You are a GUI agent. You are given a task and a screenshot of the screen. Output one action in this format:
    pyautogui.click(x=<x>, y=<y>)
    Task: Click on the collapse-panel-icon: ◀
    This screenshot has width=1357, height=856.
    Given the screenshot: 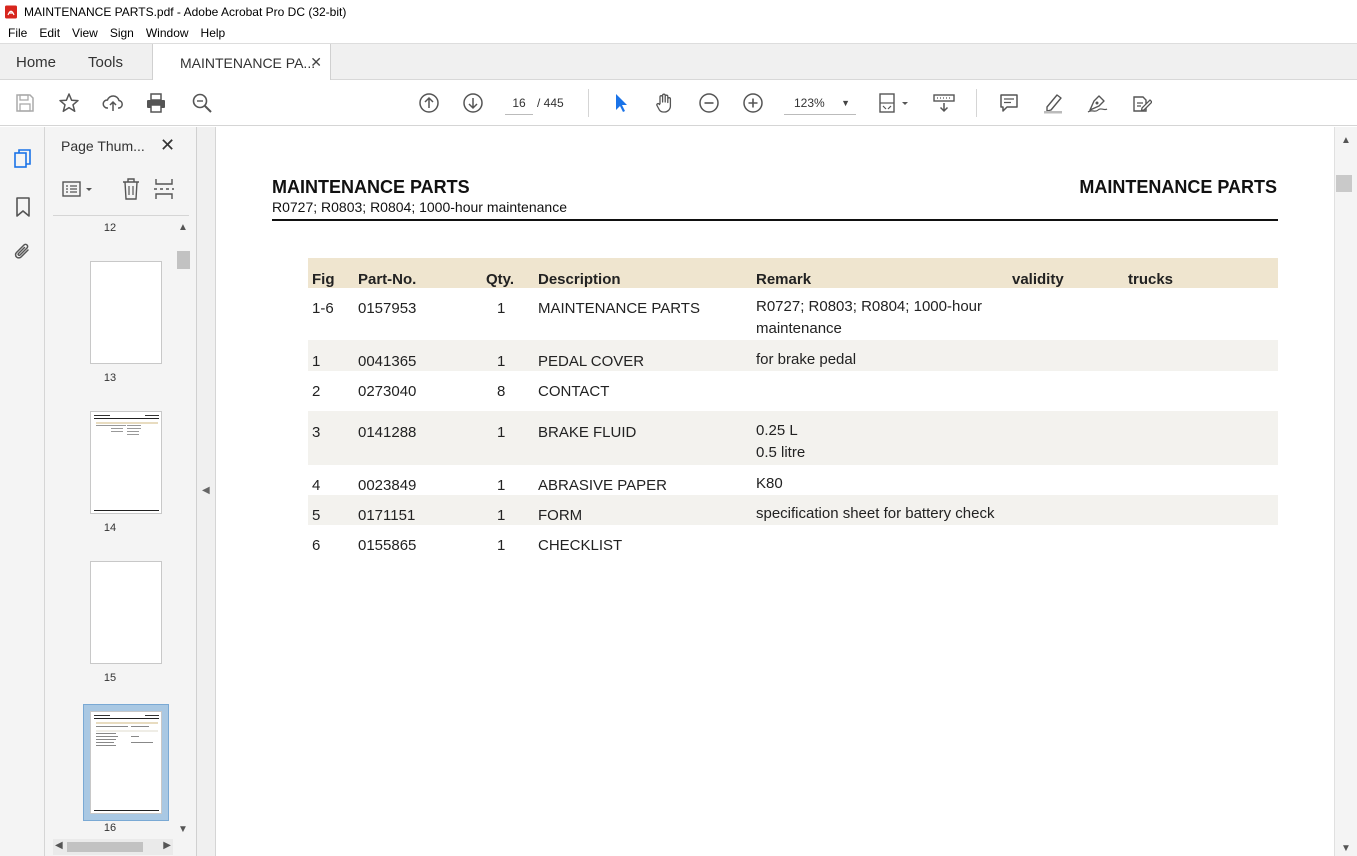 What is the action you would take?
    pyautogui.click(x=206, y=490)
    